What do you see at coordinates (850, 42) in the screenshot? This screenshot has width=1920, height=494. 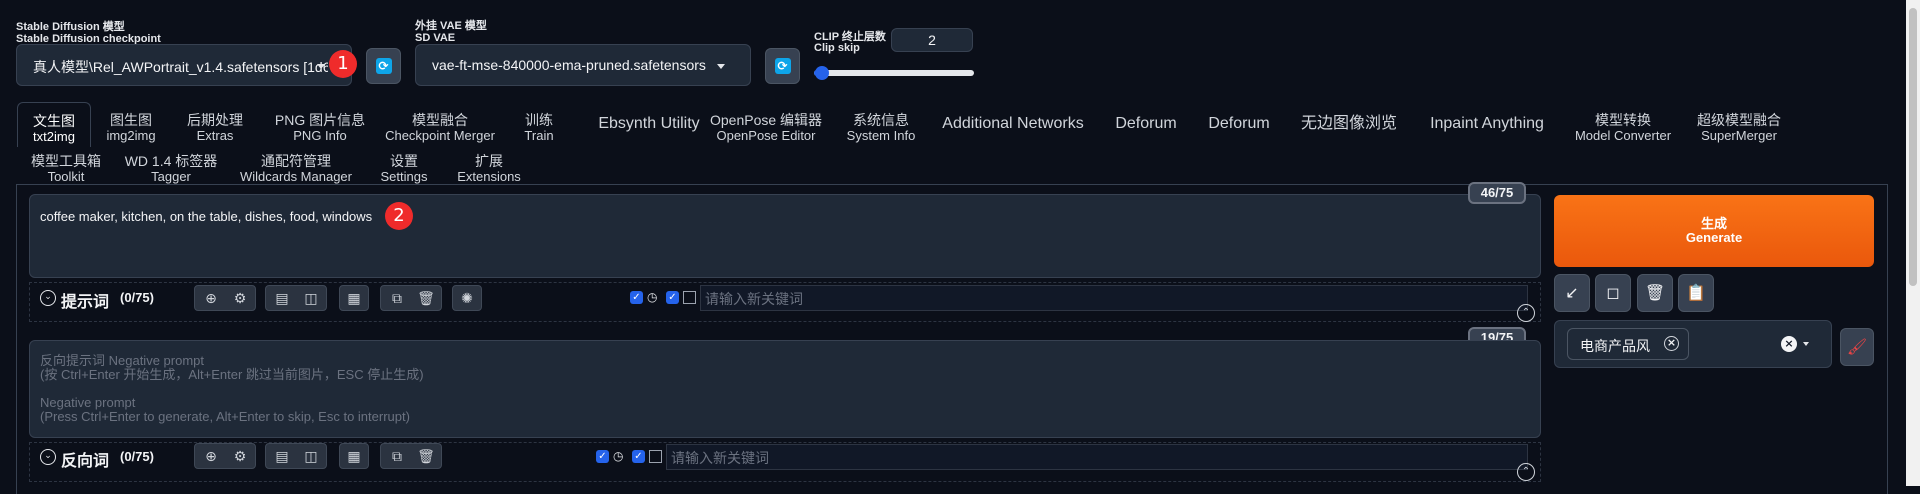 I see `clip-skip-label: CLIP 终止层数 Clip skip` at bounding box center [850, 42].